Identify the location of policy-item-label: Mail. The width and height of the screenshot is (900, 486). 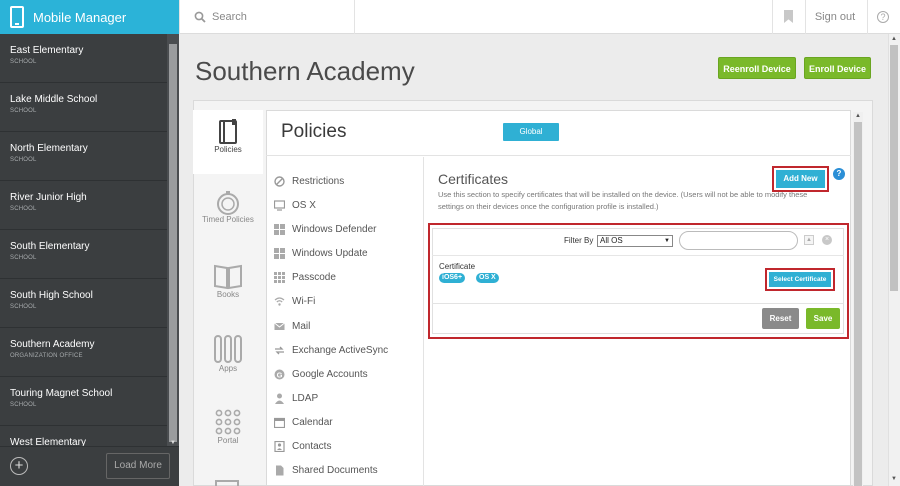
(301, 326).